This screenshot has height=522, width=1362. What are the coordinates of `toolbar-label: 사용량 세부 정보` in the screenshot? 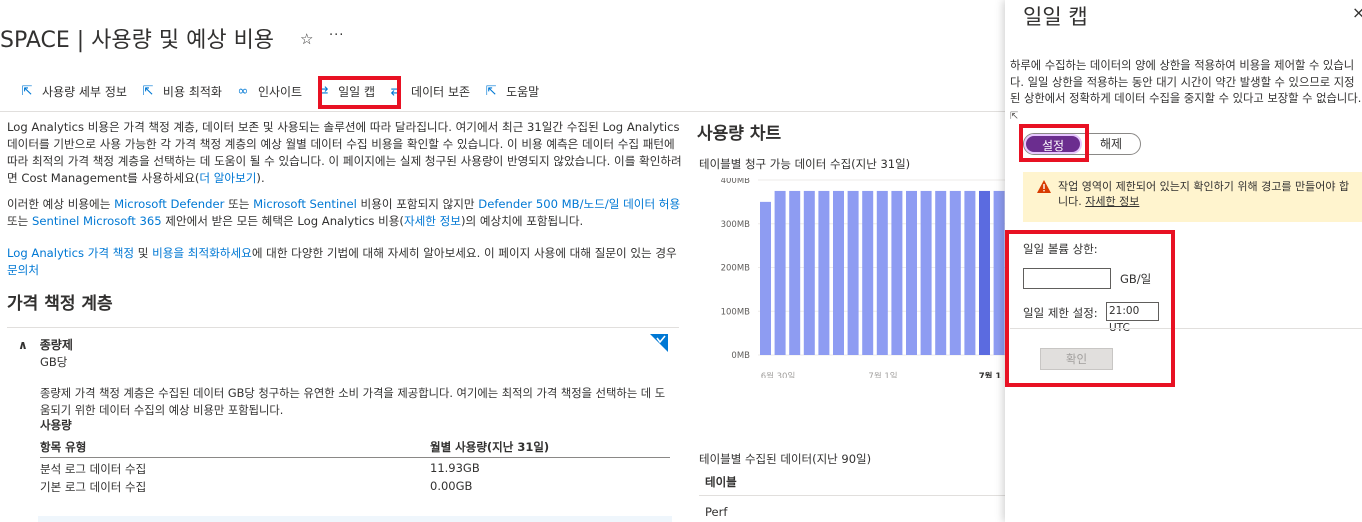 It's located at (84, 91).